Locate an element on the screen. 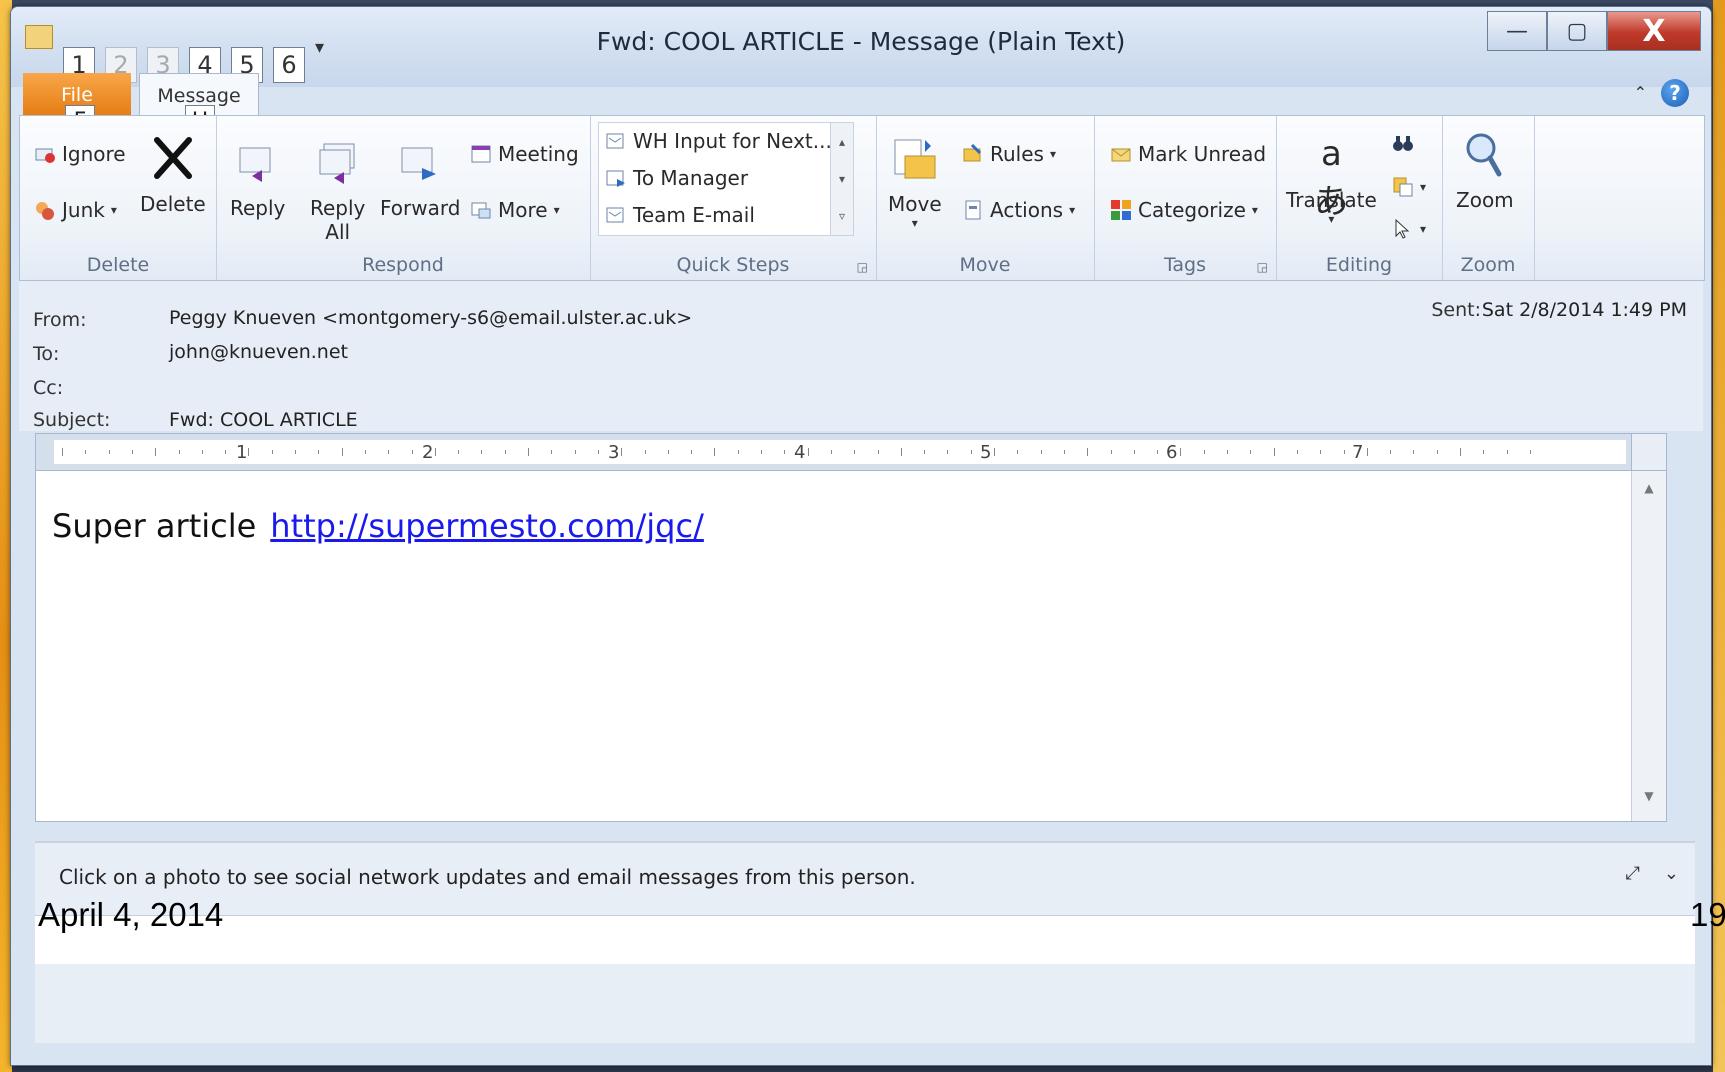 This screenshot has width=1725, height=1072. reply-button: Reply is located at coordinates (257, 179).